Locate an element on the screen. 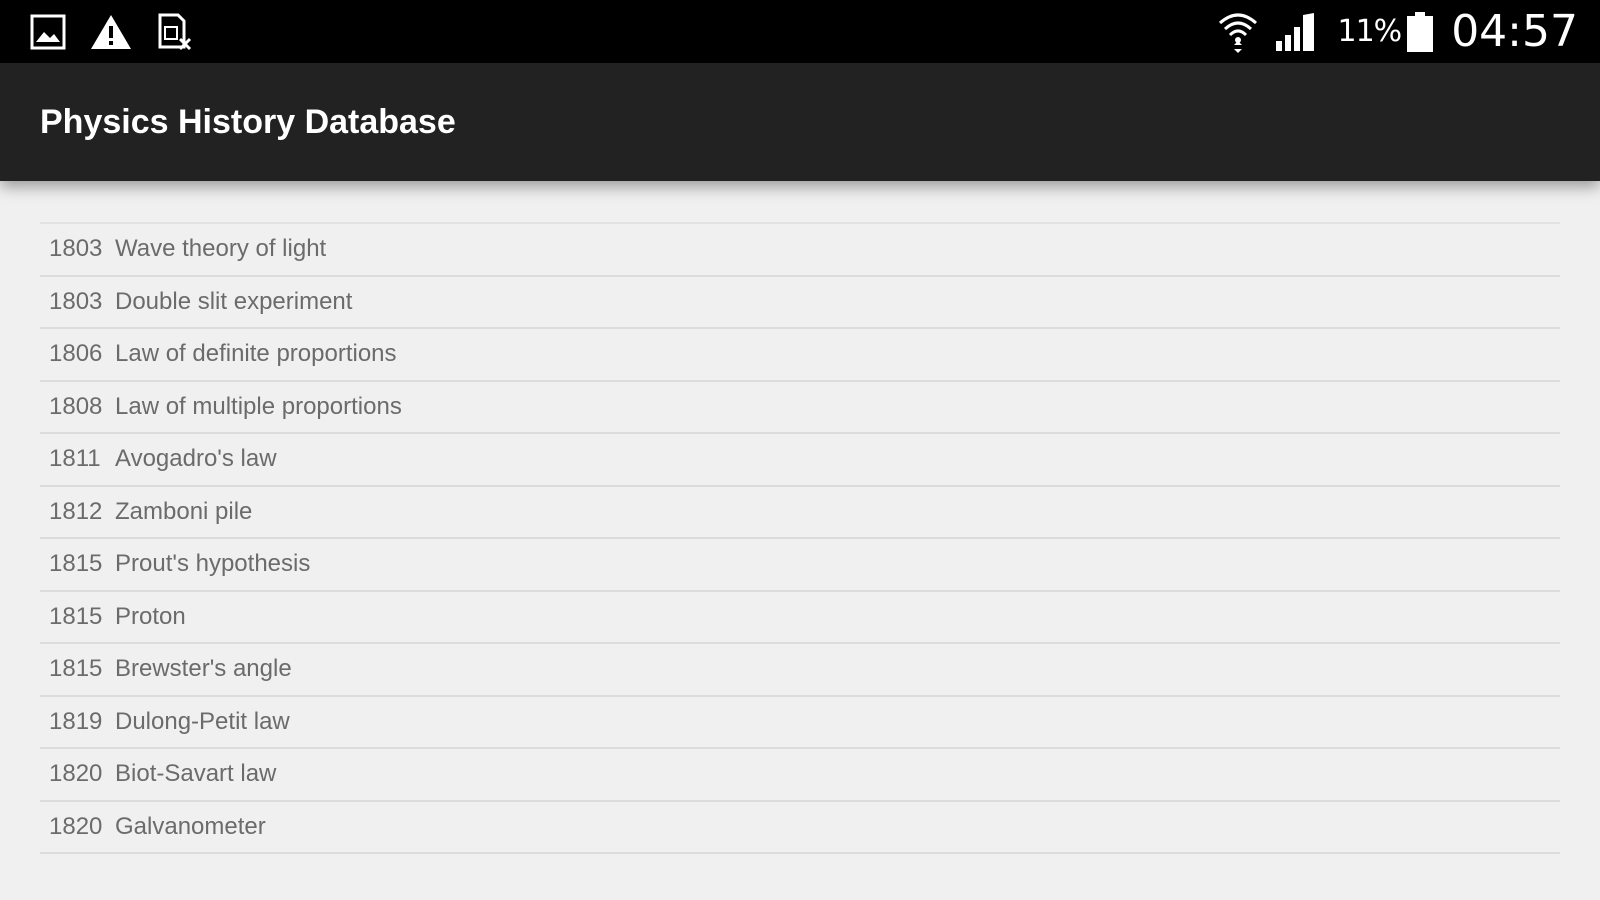 The height and width of the screenshot is (900, 1600). list-item: 1812 Zamboni pile is located at coordinates (800, 513).